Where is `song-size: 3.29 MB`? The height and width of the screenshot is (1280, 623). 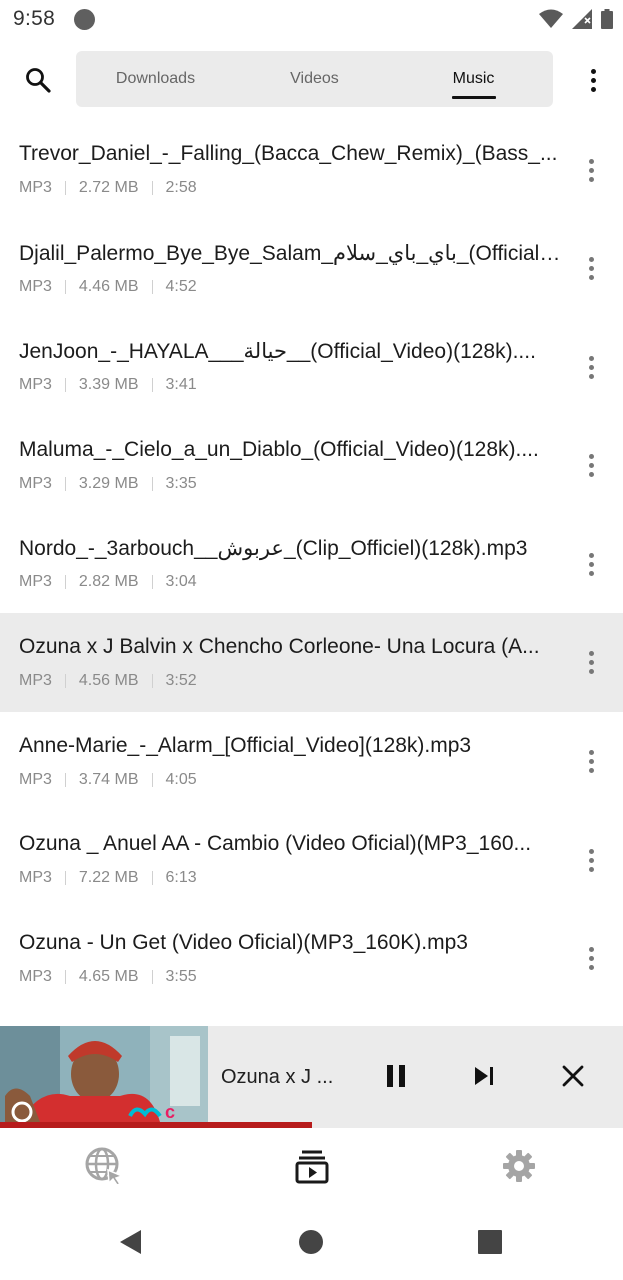 song-size: 3.29 MB is located at coordinates (108, 483).